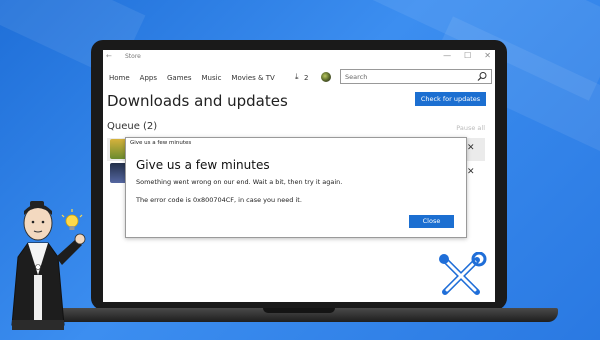 This screenshot has width=600, height=340. What do you see at coordinates (450, 99) in the screenshot?
I see `check-for-updates-button: Check for updates` at bounding box center [450, 99].